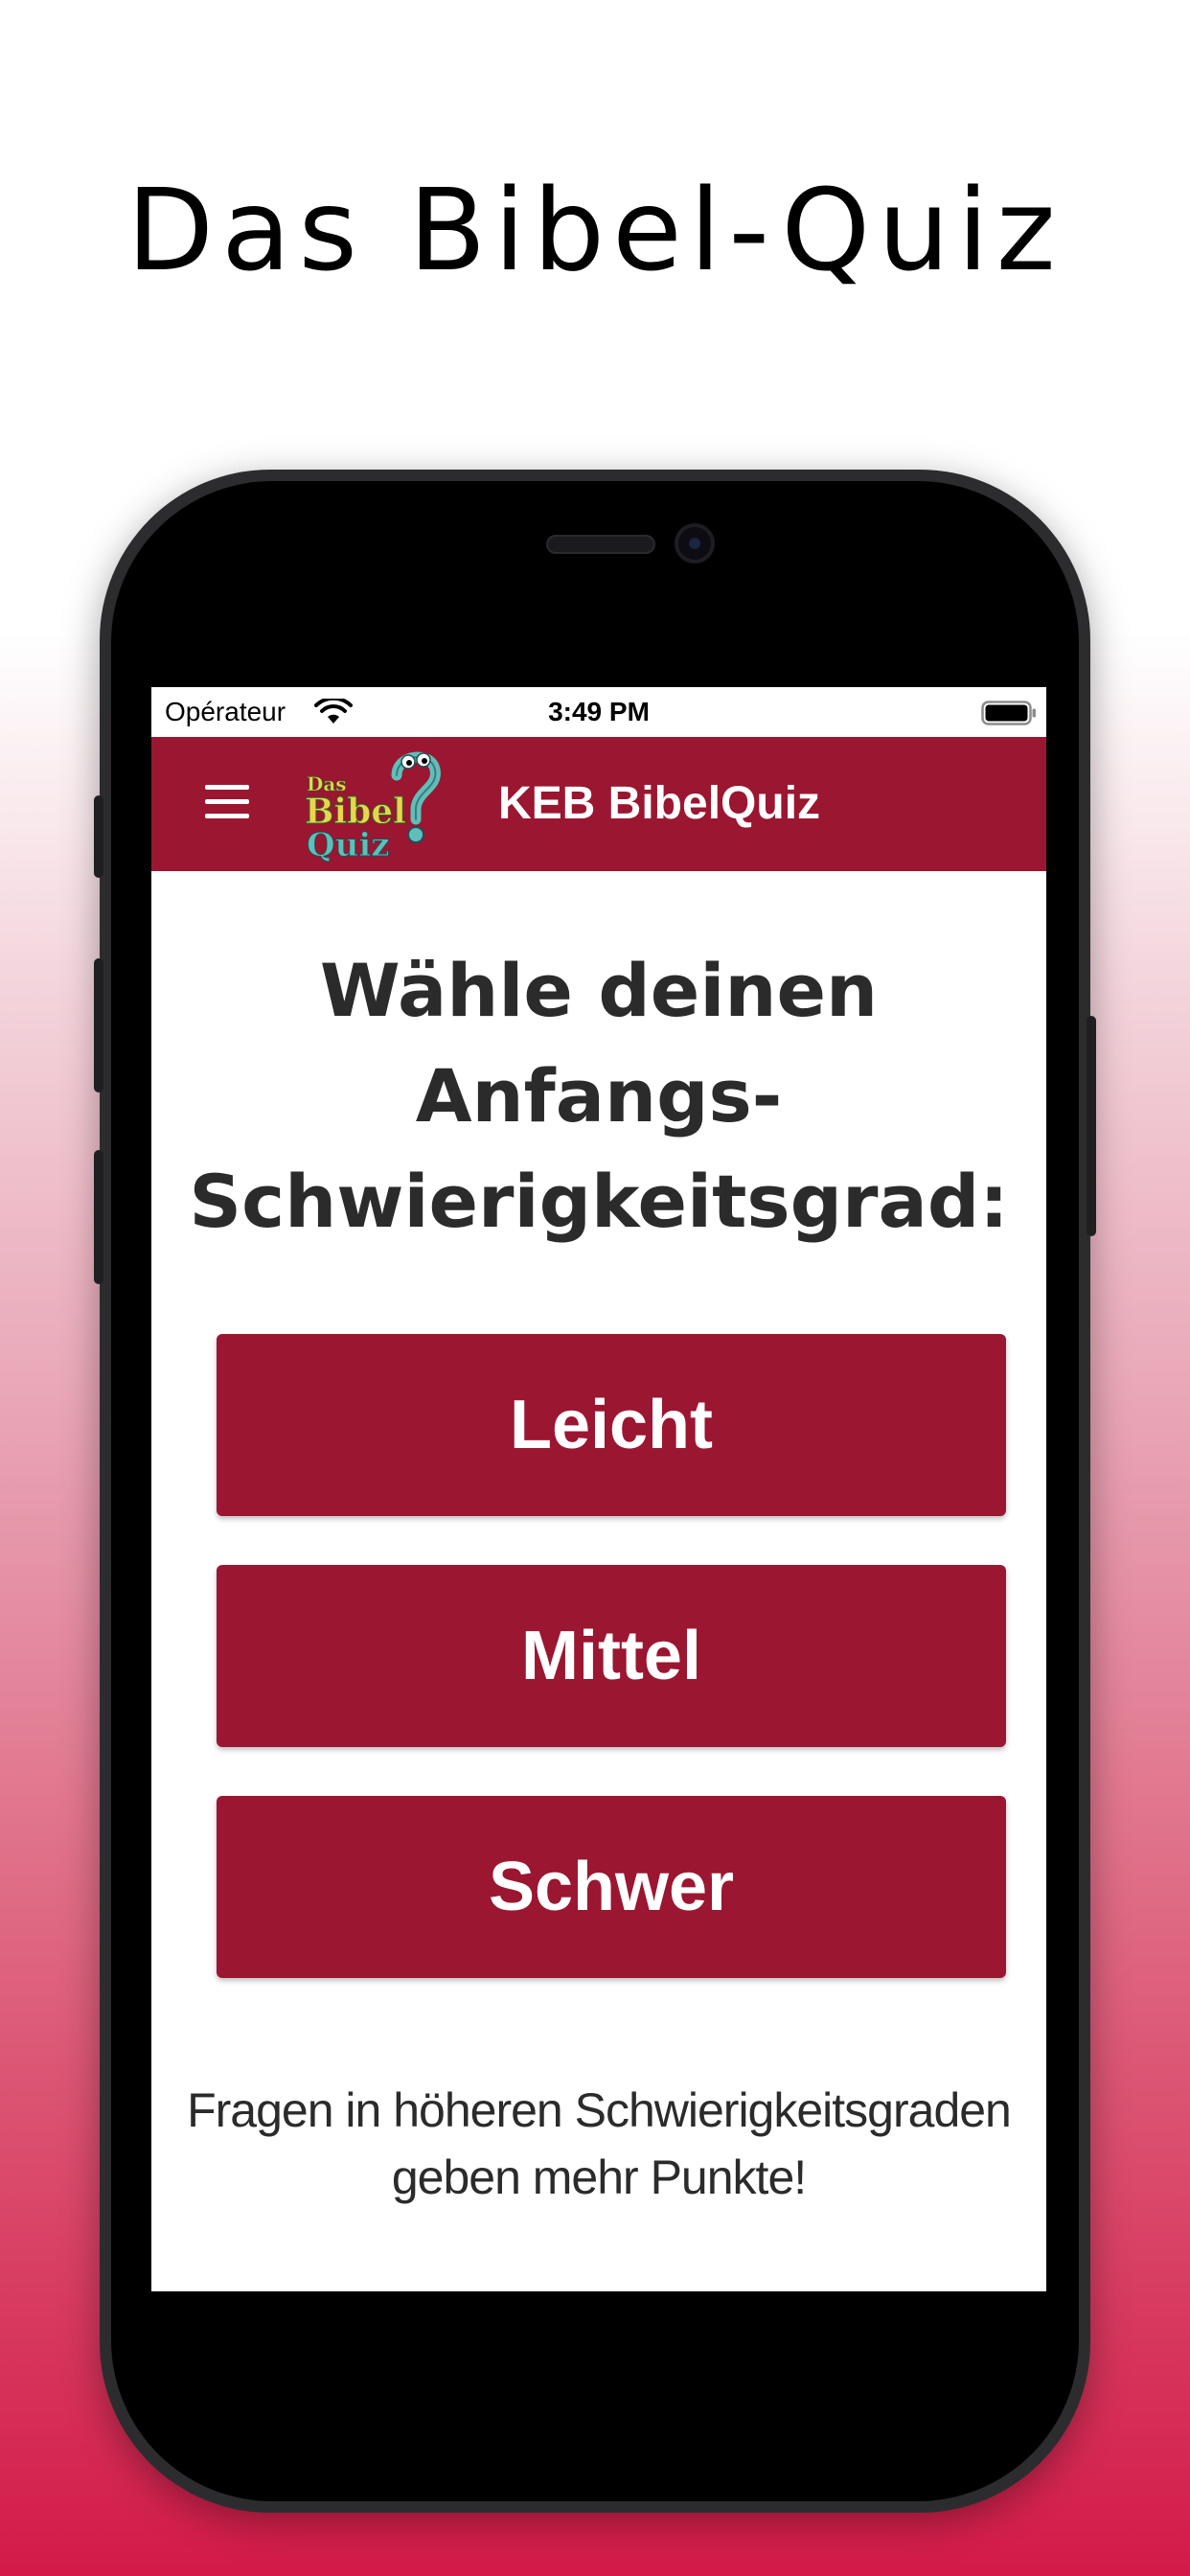  I want to click on phone-volume-up-button, so click(99, 1025).